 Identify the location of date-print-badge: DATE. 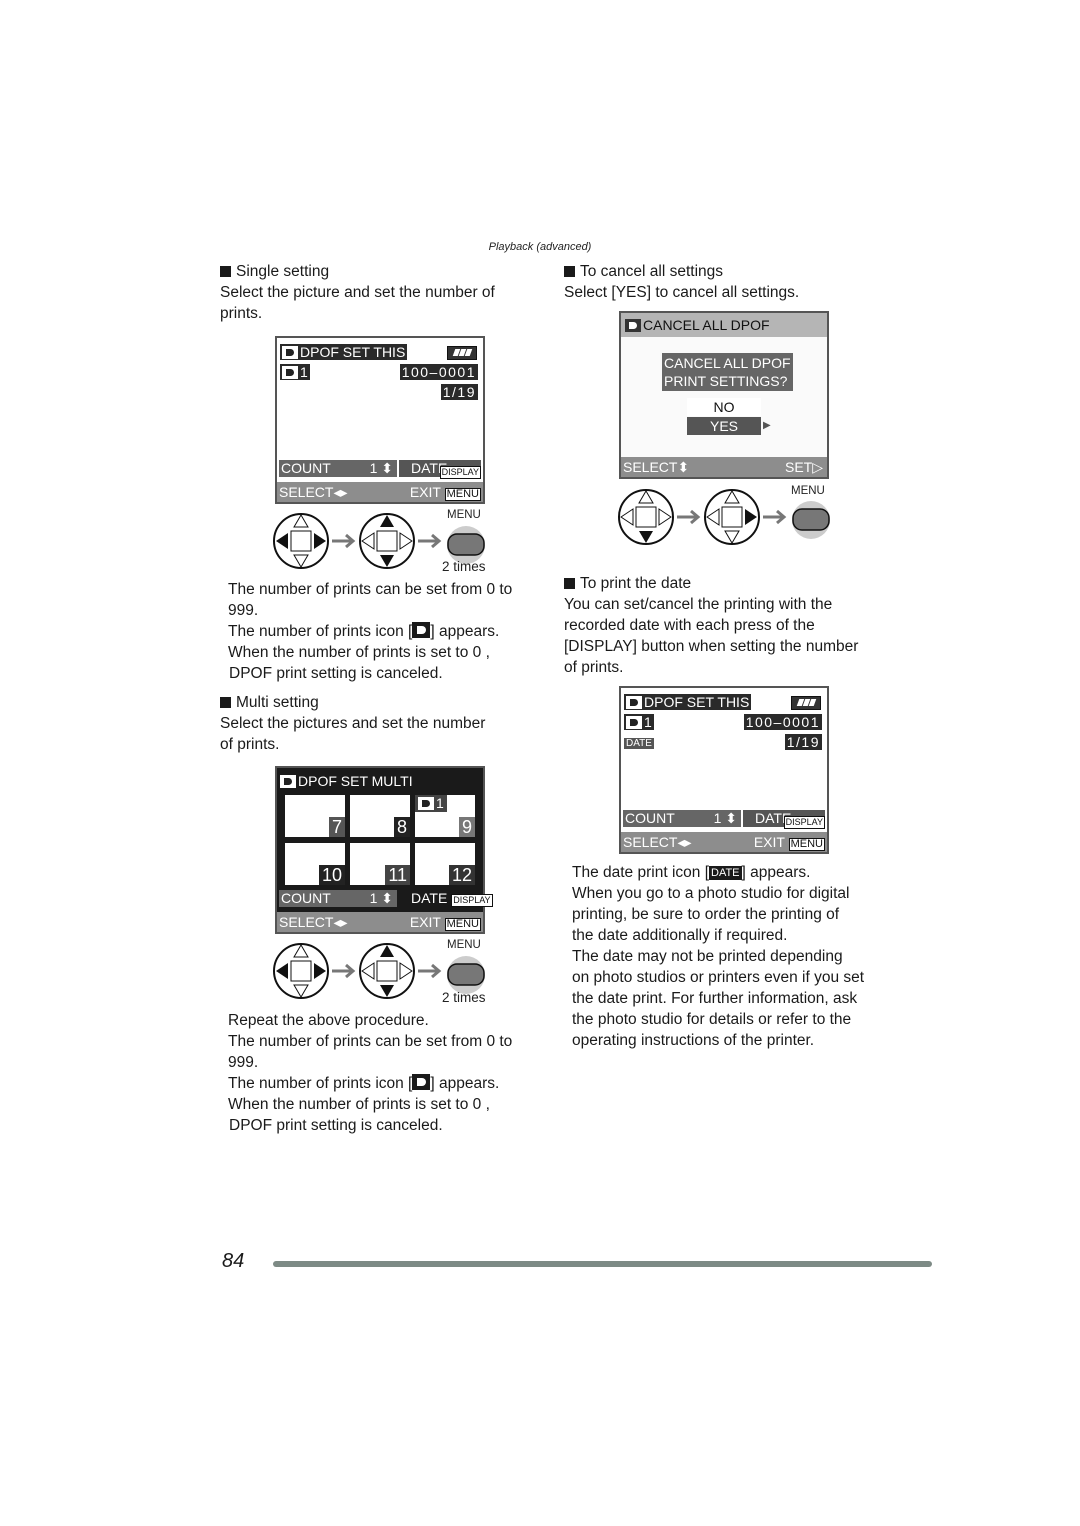
(639, 743).